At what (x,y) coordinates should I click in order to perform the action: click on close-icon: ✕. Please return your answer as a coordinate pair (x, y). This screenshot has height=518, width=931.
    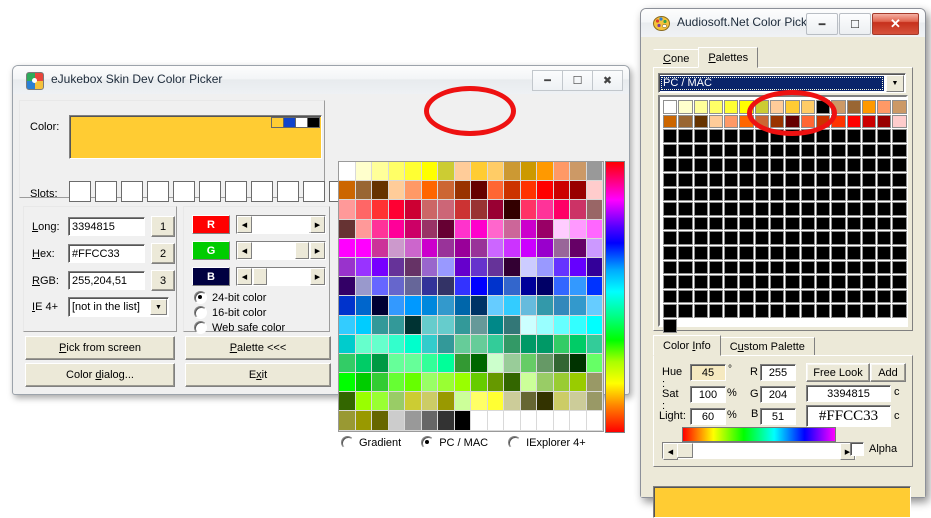
    Looking at the image, I should click on (895, 24).